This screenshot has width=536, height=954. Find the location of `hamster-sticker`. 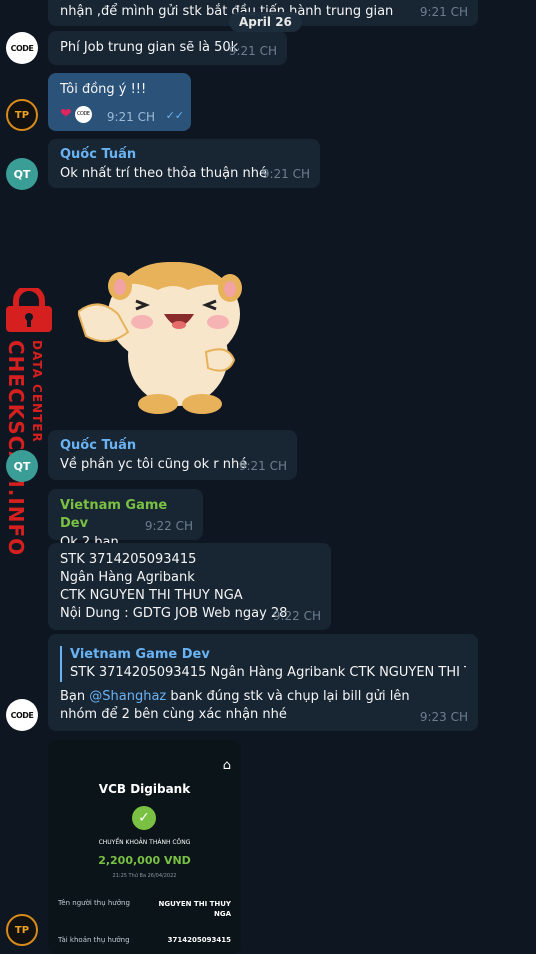

hamster-sticker is located at coordinates (170, 336).